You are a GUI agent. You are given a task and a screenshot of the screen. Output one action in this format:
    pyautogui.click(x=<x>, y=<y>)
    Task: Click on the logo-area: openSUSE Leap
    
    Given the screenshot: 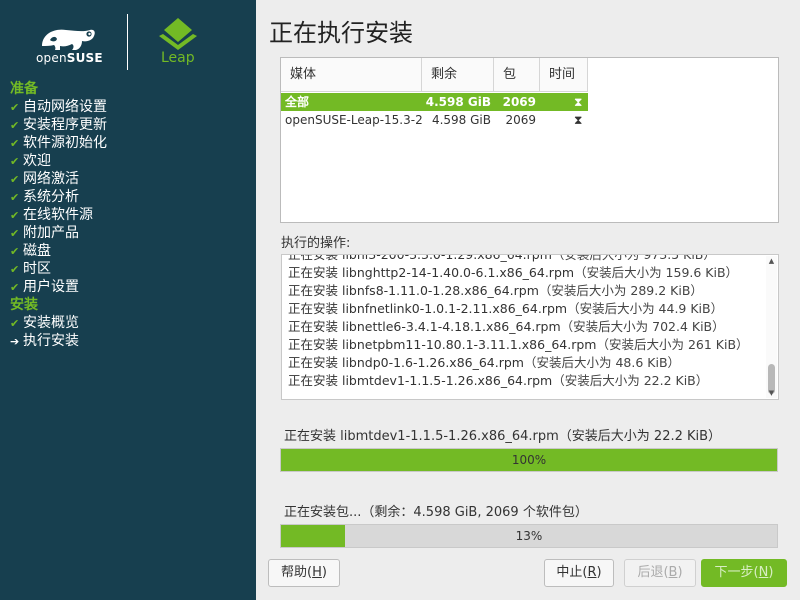 What is the action you would take?
    pyautogui.click(x=128, y=40)
    